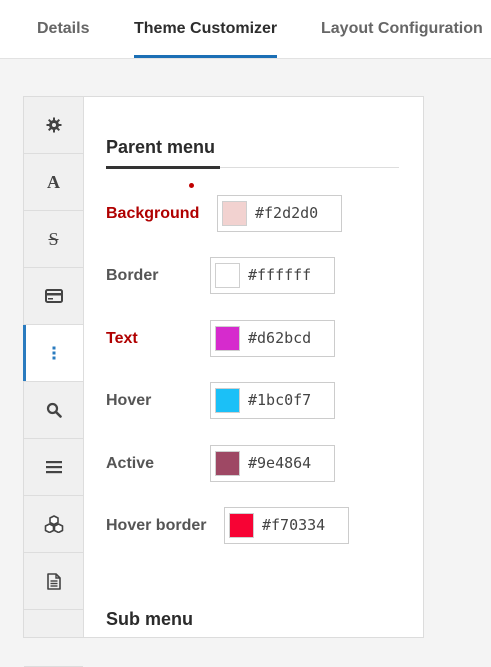 The width and height of the screenshot is (491, 667). What do you see at coordinates (286, 213) in the screenshot?
I see `color-hex-value: #f2d2d0` at bounding box center [286, 213].